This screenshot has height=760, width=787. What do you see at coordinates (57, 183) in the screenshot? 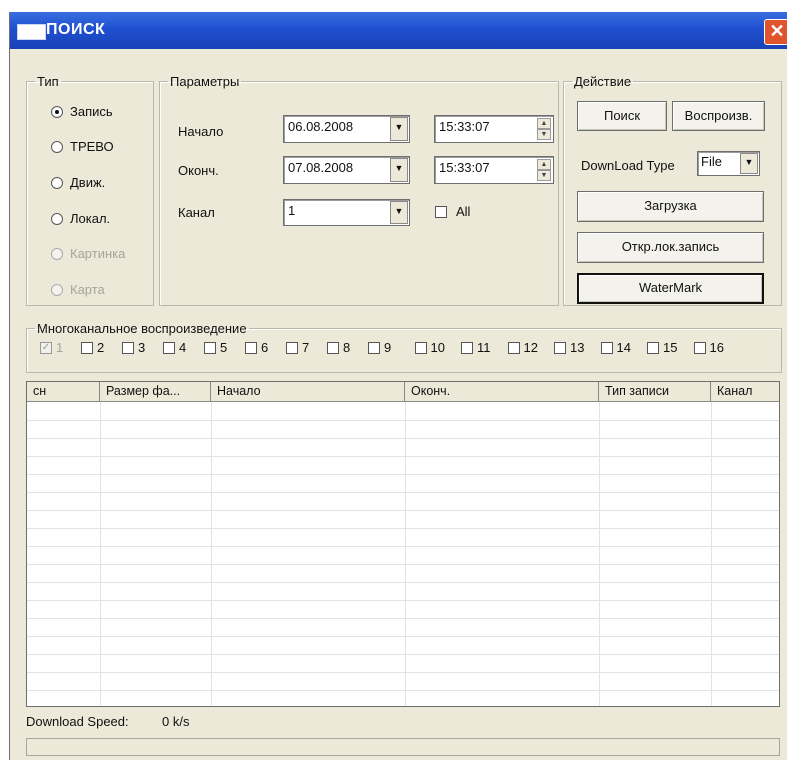
I see `radio-motion` at bounding box center [57, 183].